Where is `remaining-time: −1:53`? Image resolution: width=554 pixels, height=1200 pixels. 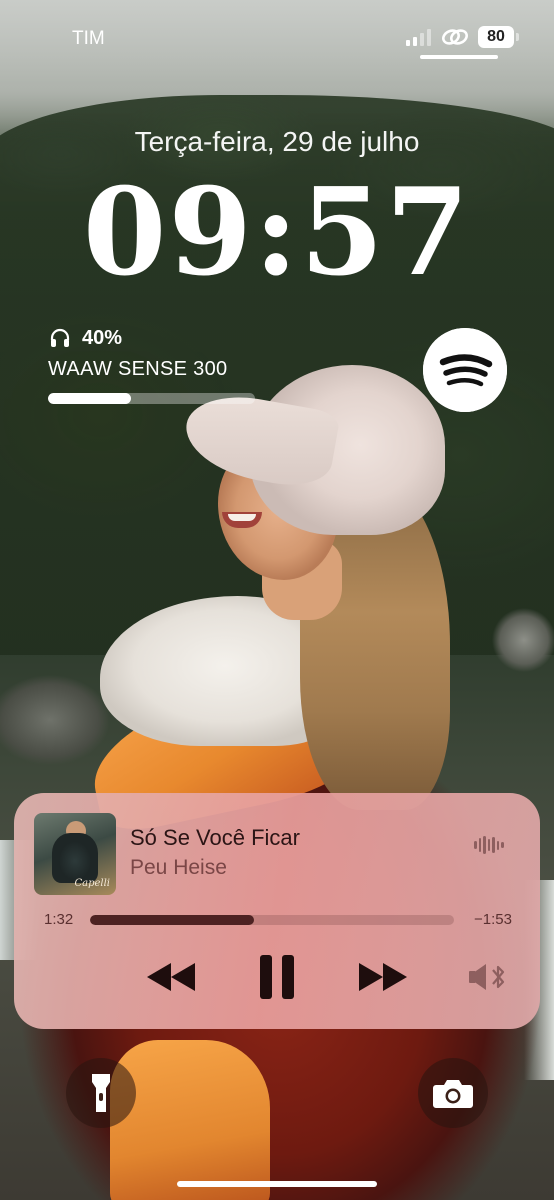
remaining-time: −1:53 is located at coordinates (493, 919).